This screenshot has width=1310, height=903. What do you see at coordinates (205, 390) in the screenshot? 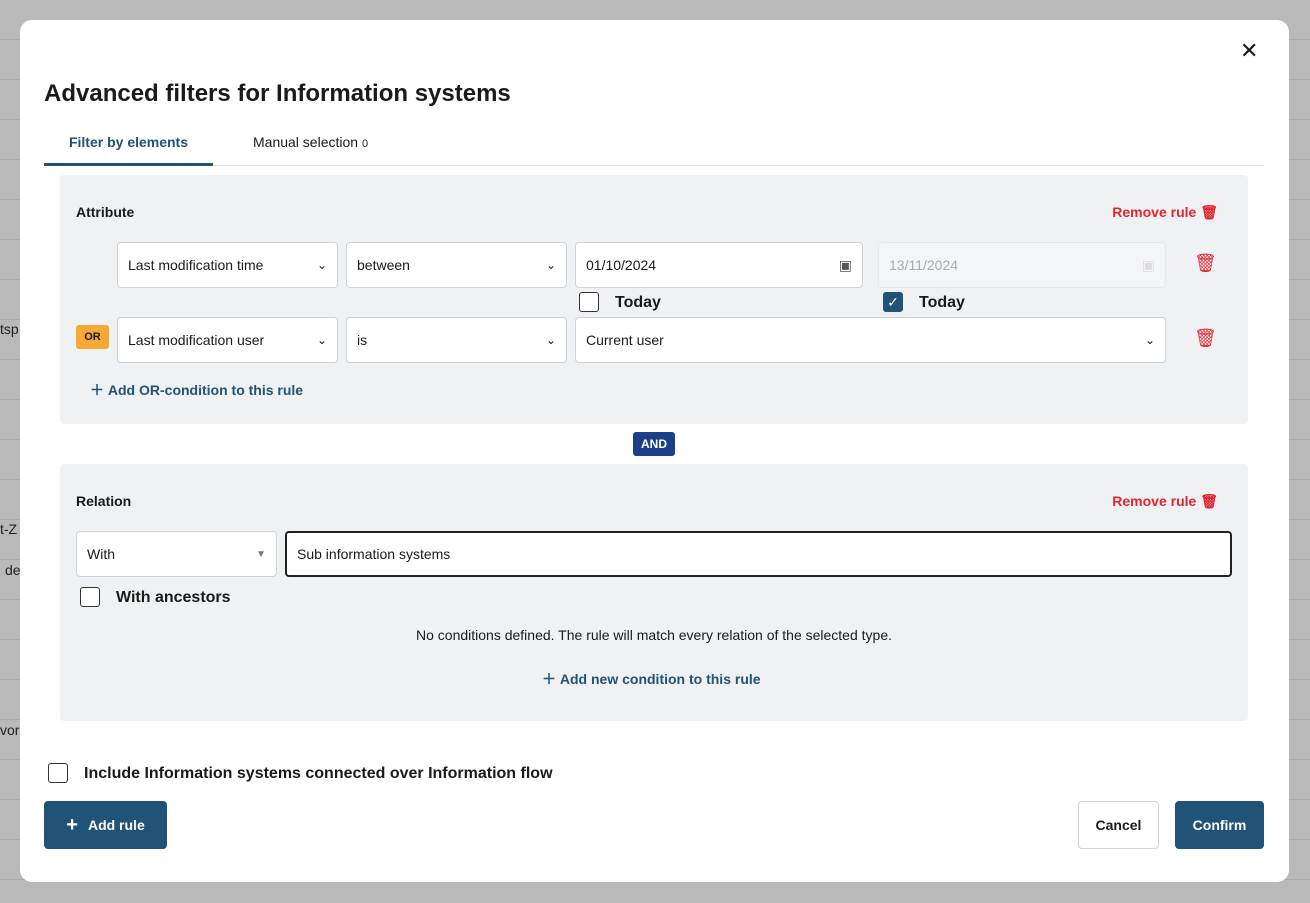
I see `link-label: Add OR-condition to this rule` at bounding box center [205, 390].